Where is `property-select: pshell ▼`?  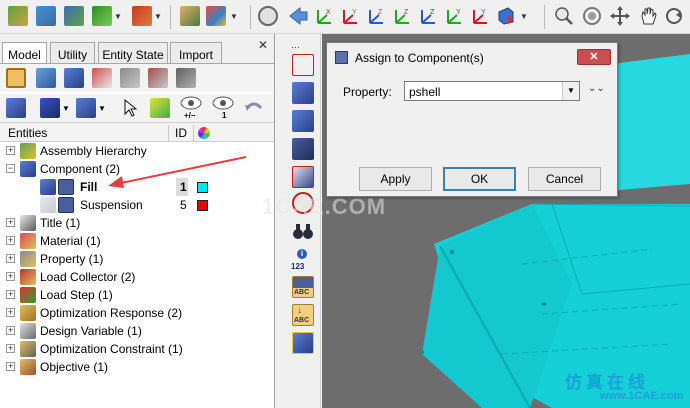 property-select: pshell ▼ is located at coordinates (492, 91).